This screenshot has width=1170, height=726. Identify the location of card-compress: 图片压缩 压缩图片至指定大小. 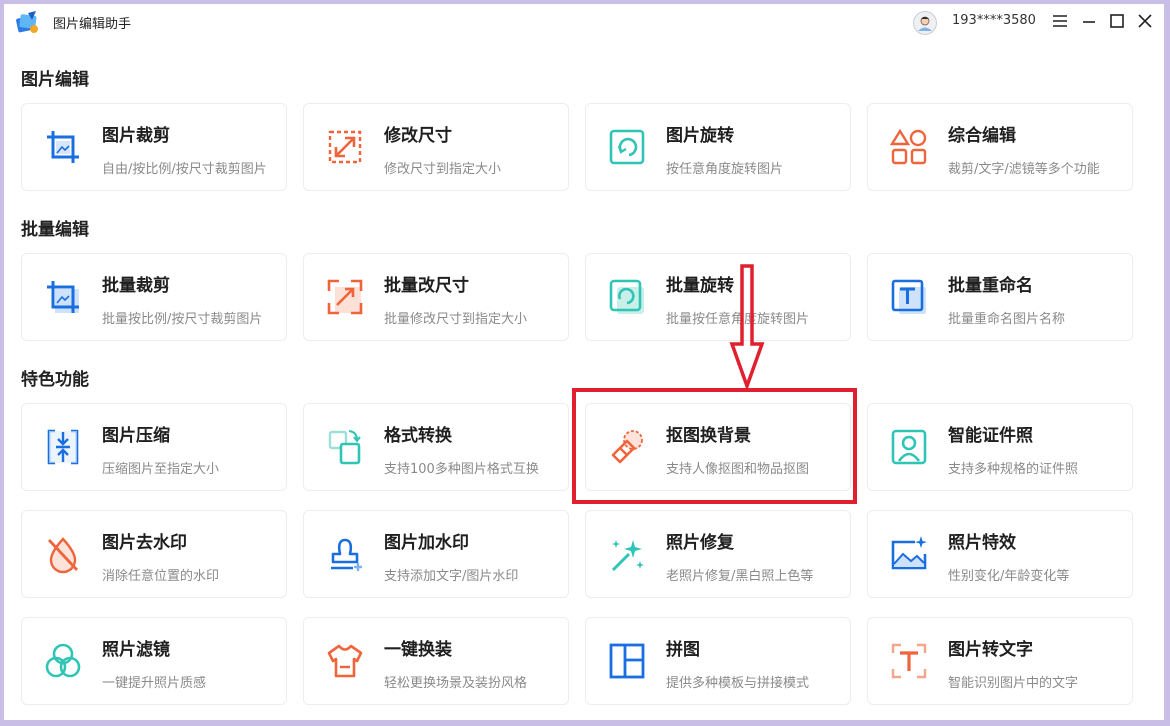
(154, 447).